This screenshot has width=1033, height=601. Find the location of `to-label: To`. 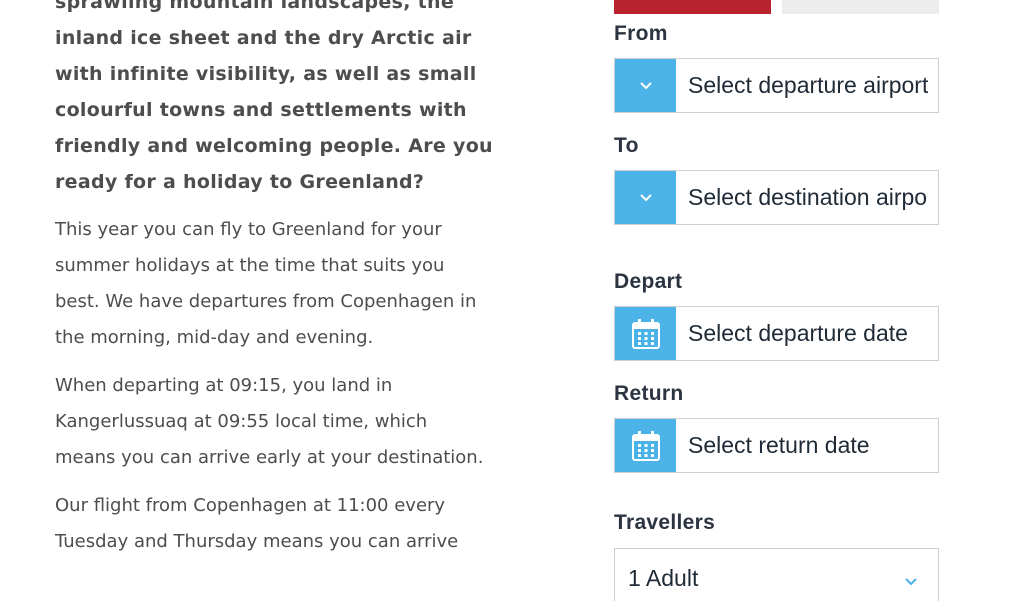

to-label: To is located at coordinates (626, 145).